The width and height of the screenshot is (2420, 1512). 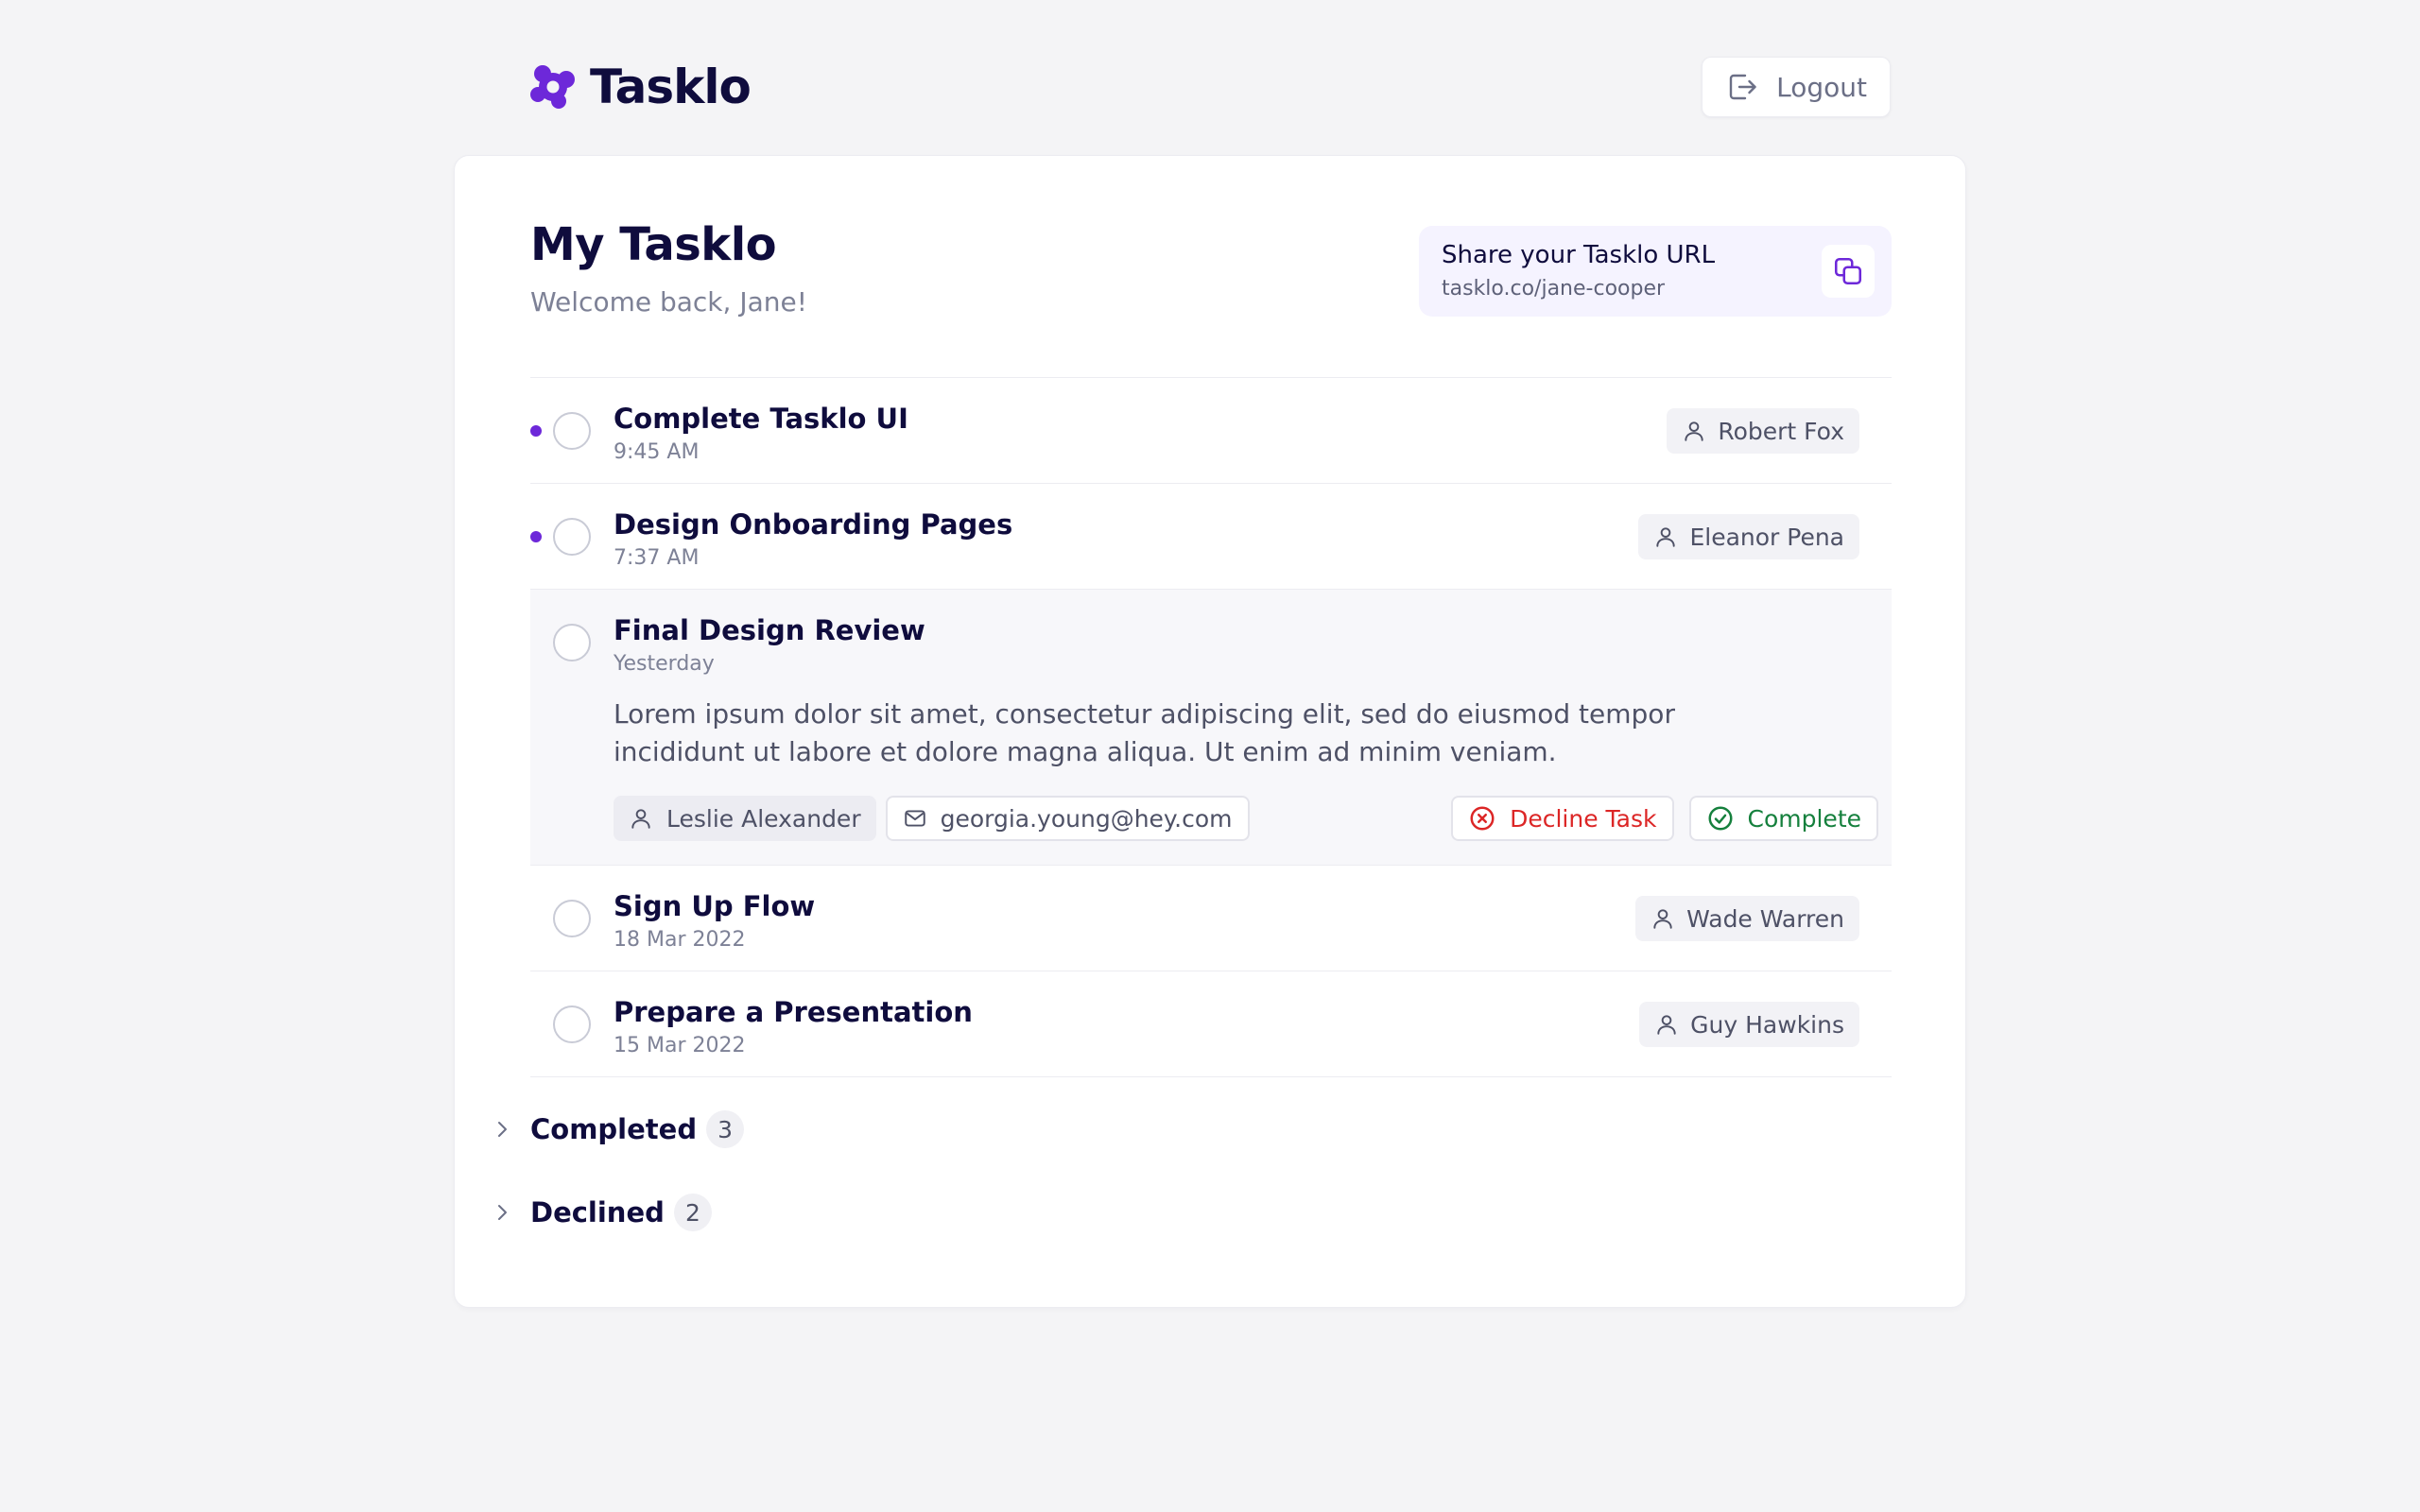 I want to click on task-time: 9:45 AM, so click(x=657, y=452).